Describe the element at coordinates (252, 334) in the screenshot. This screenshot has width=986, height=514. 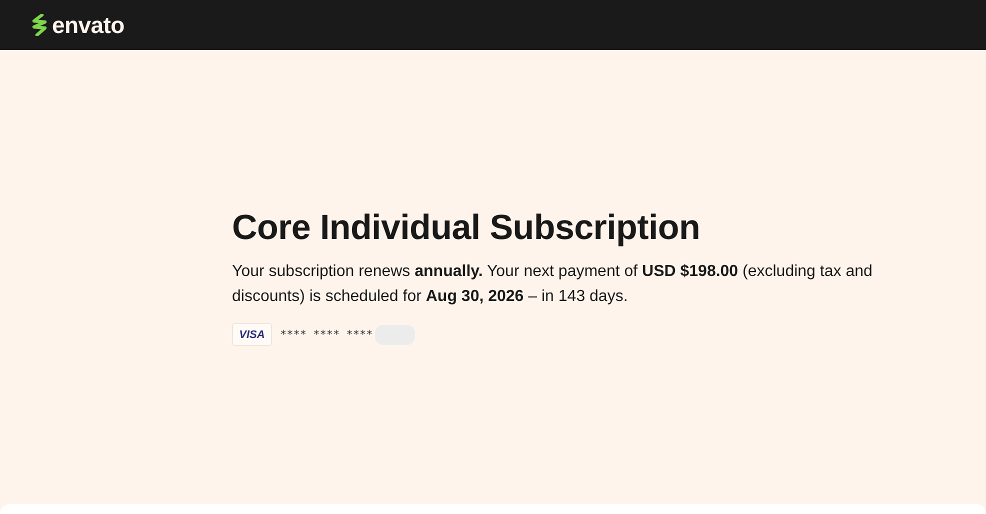
I see `card-brand-logo: VISA` at that location.